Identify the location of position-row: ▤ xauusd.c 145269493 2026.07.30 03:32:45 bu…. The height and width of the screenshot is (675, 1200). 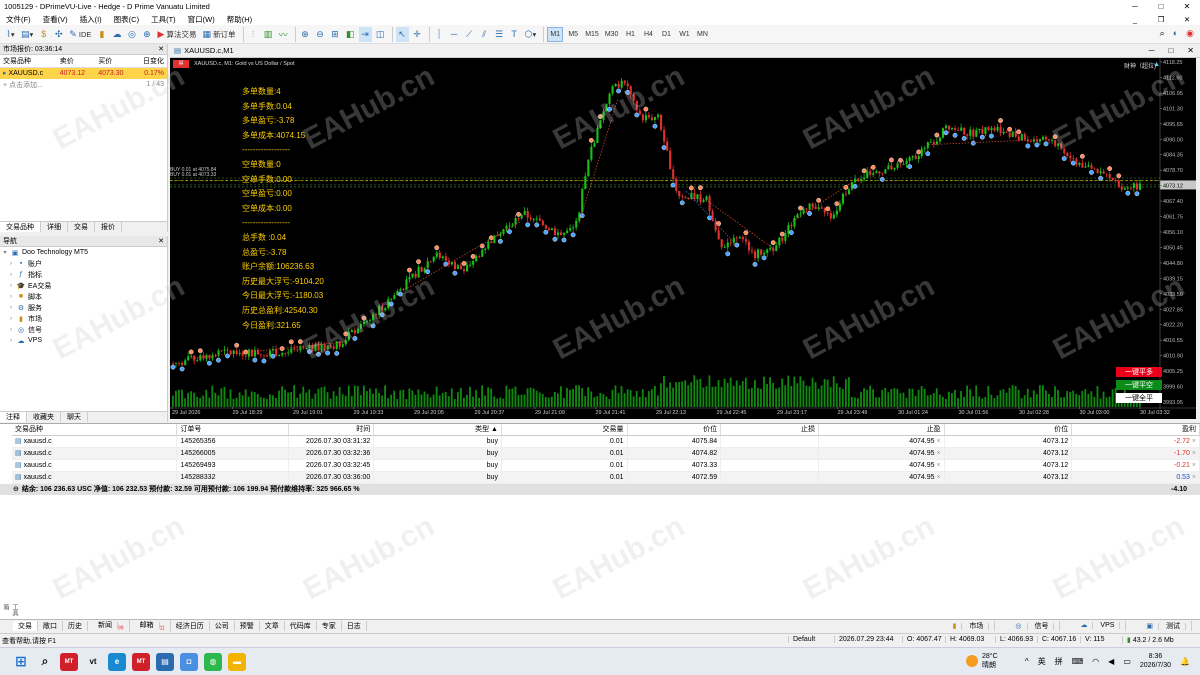
(606, 465).